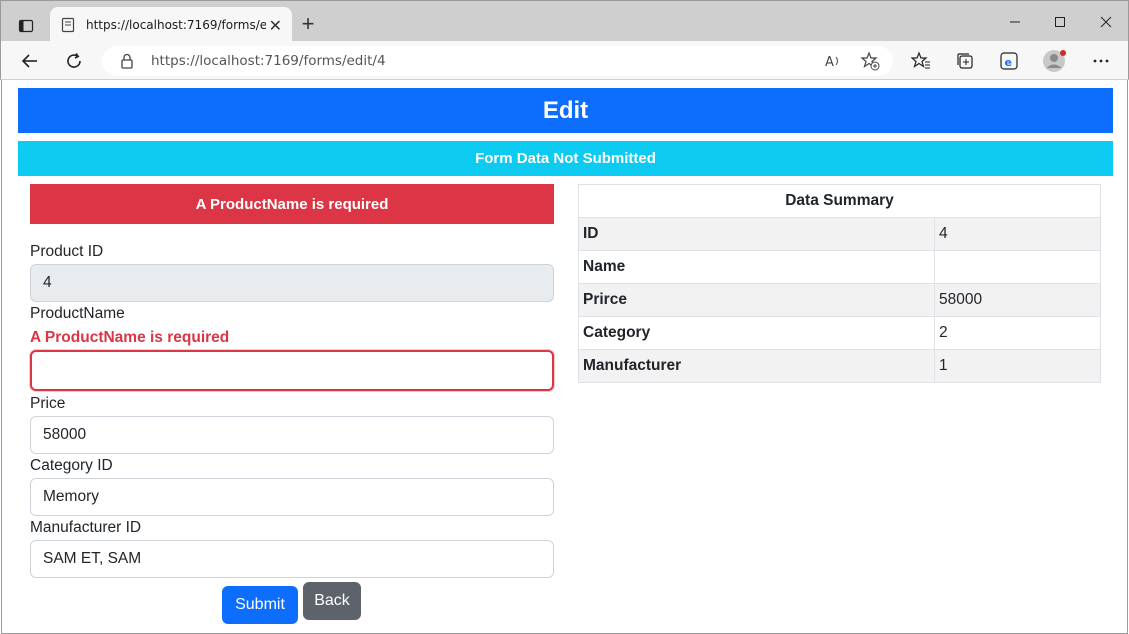  I want to click on browser-tab: https://localhost:7169/forms/edit ✕, so click(171, 24).